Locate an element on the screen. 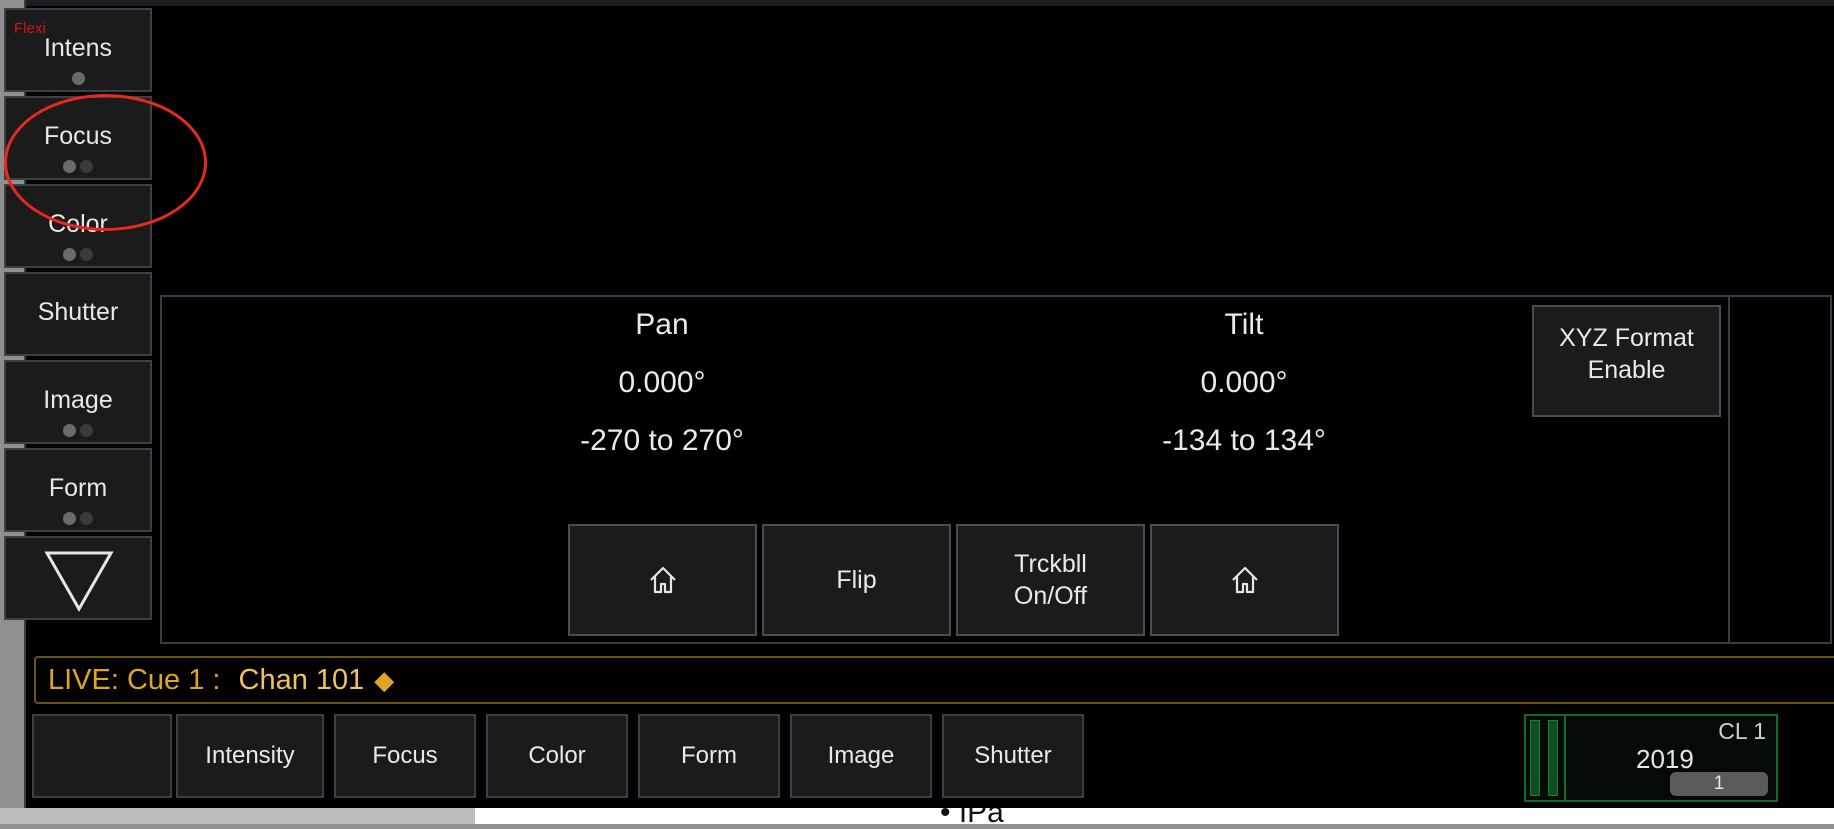 The height and width of the screenshot is (829, 1834). tab-color: Color is located at coordinates (557, 756).